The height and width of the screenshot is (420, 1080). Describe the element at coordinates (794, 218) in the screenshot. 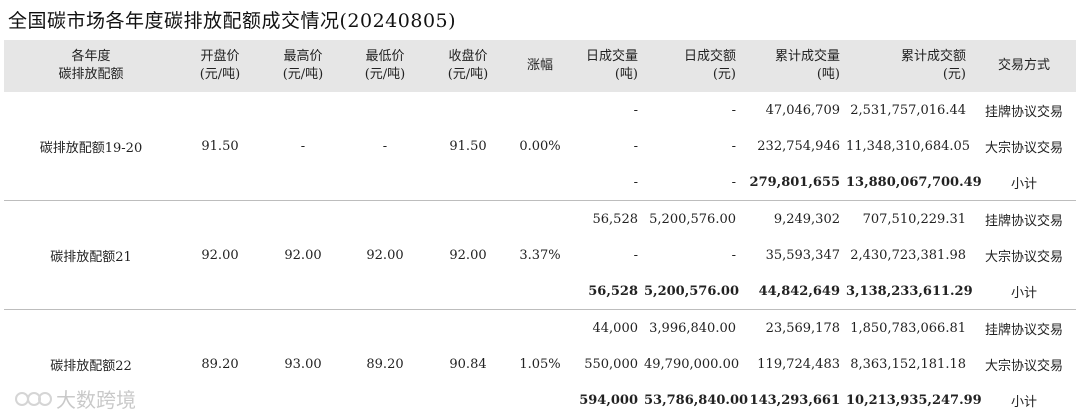

I see `cum-volume: 9,249,302` at that location.